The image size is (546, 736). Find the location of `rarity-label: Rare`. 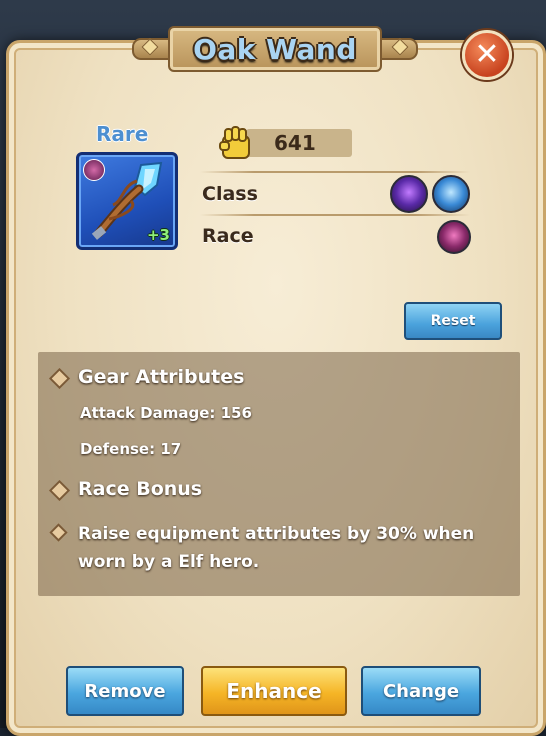

rarity-label: Rare is located at coordinates (122, 134).